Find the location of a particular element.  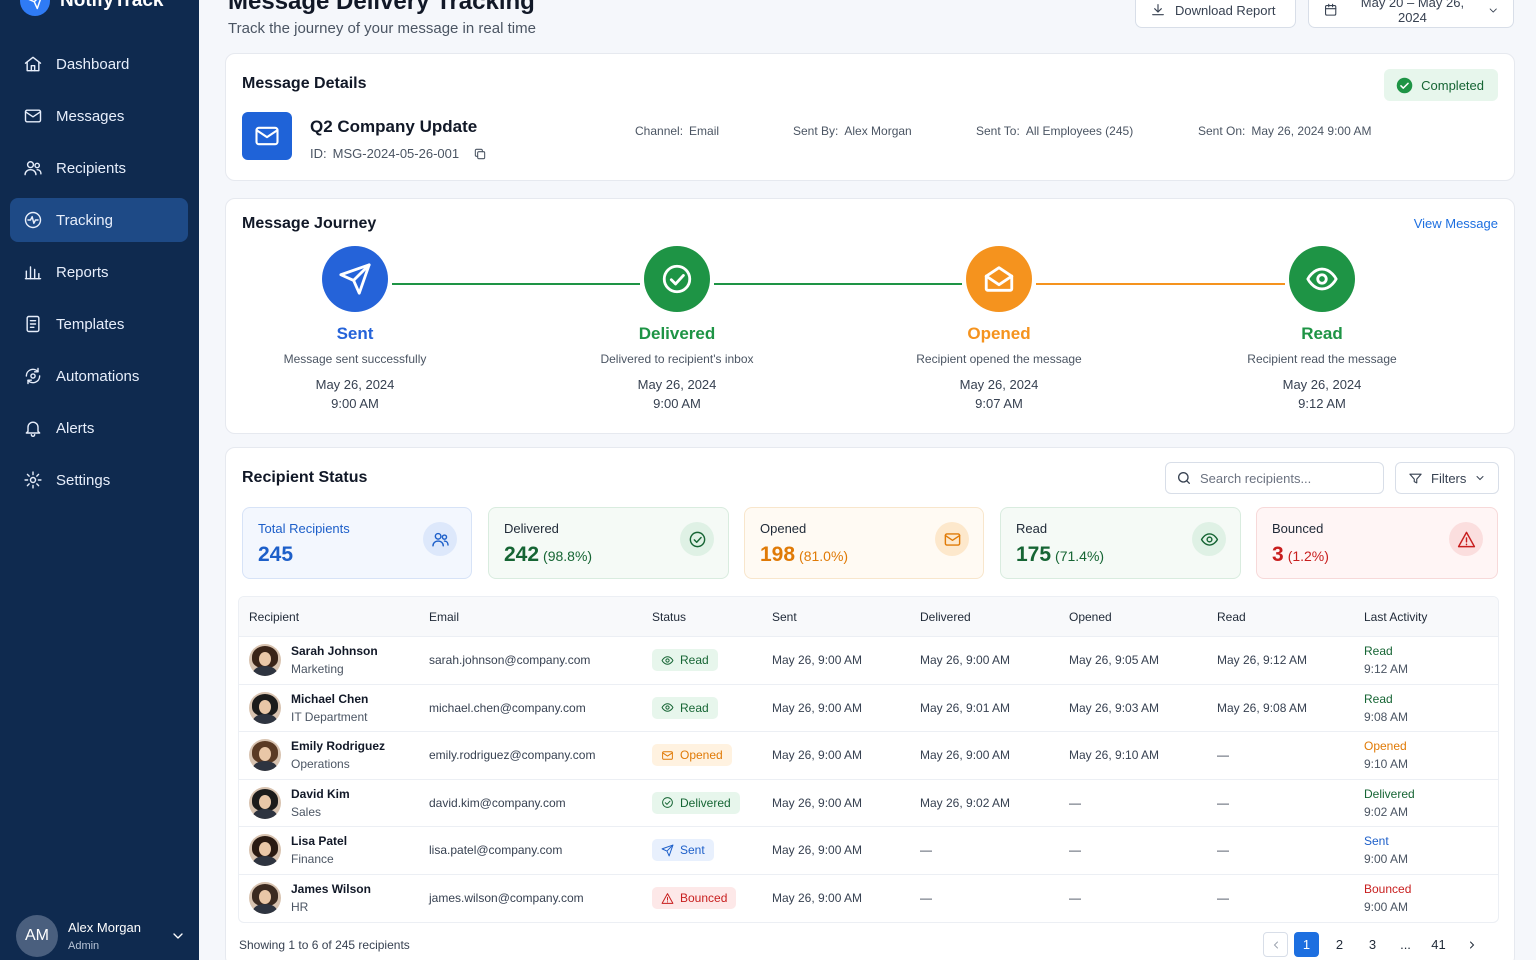

last-activity-cell: Bounced 9:00 AM is located at coordinates (1424, 898).